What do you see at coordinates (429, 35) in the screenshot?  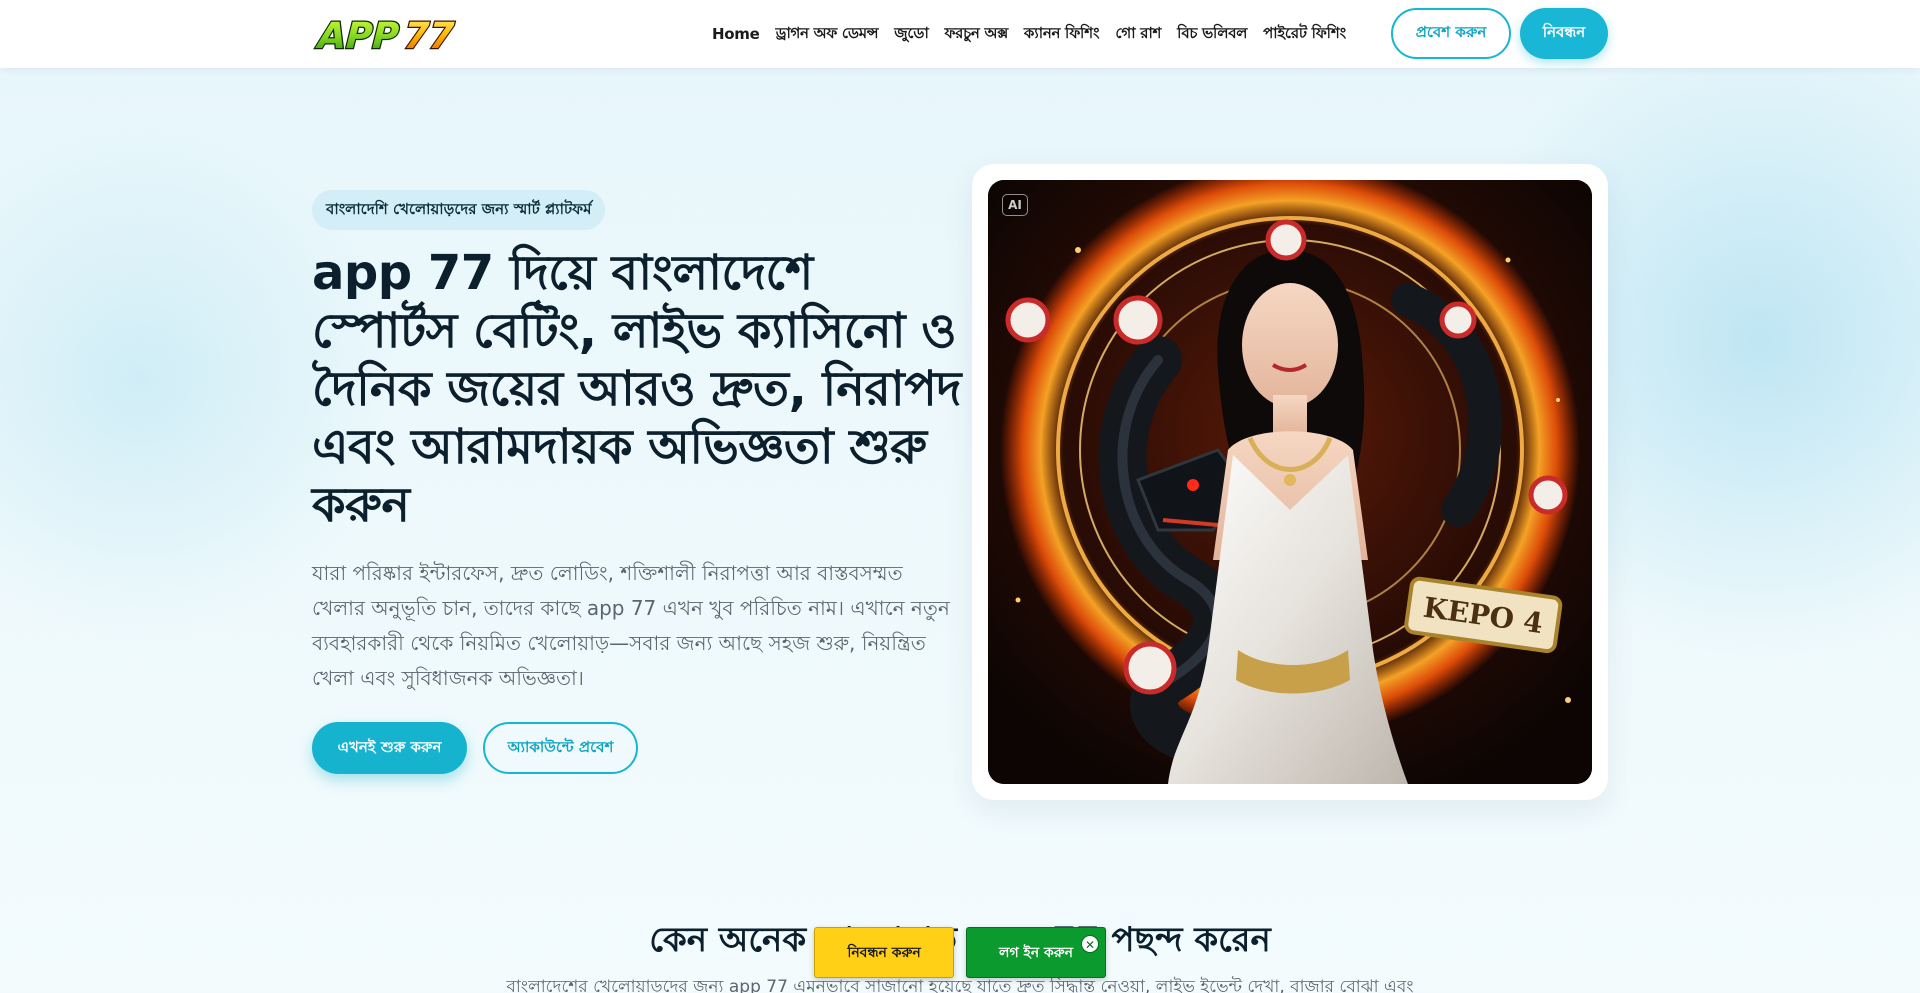 I see `svg-text: 77` at bounding box center [429, 35].